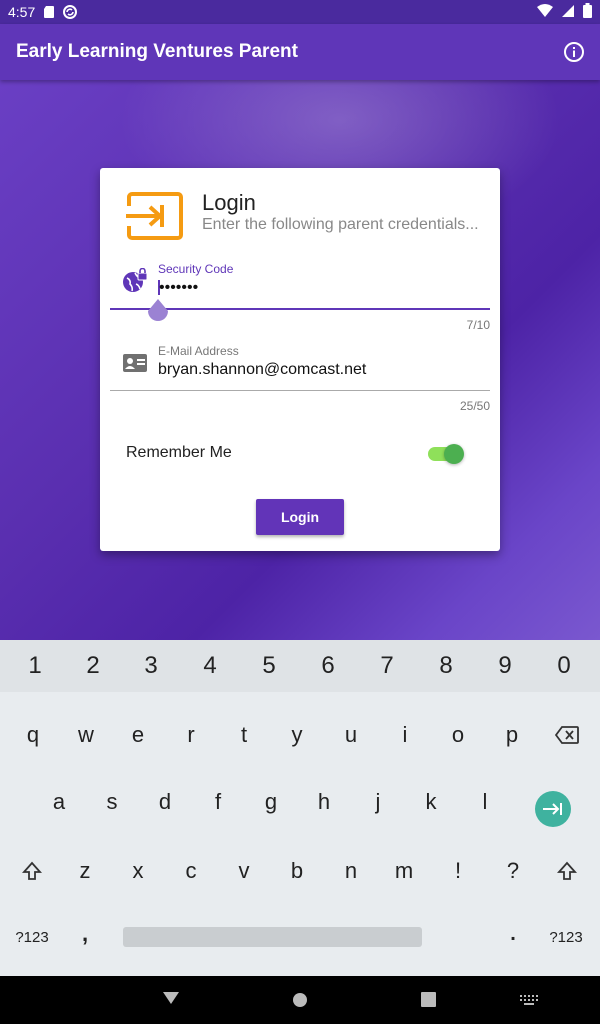 The image size is (600, 1024). Describe the element at coordinates (135, 363) in the screenshot. I see `contact-card-icon` at that location.